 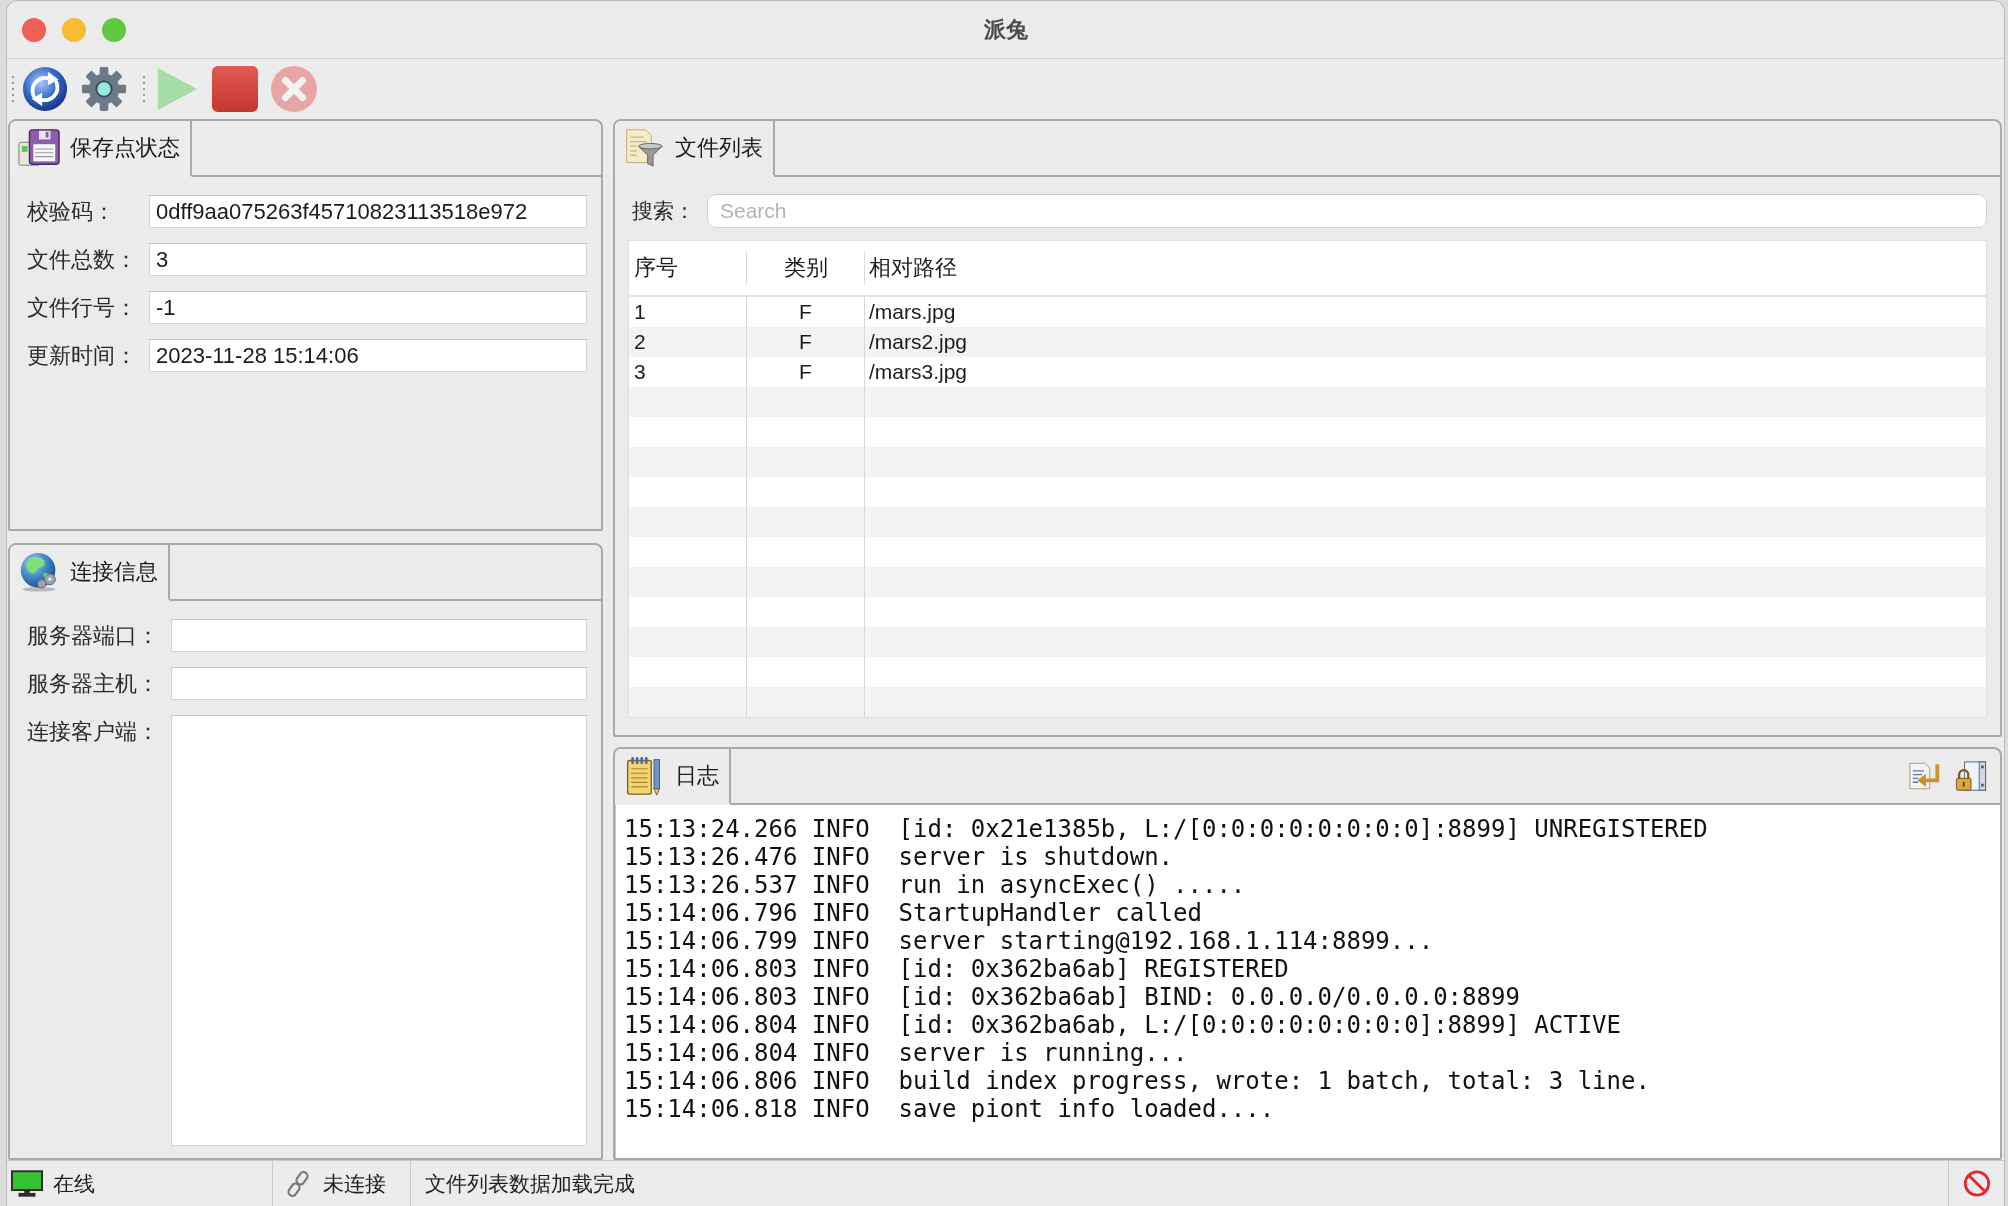 I want to click on tab: 文件列表, so click(x=695, y=149).